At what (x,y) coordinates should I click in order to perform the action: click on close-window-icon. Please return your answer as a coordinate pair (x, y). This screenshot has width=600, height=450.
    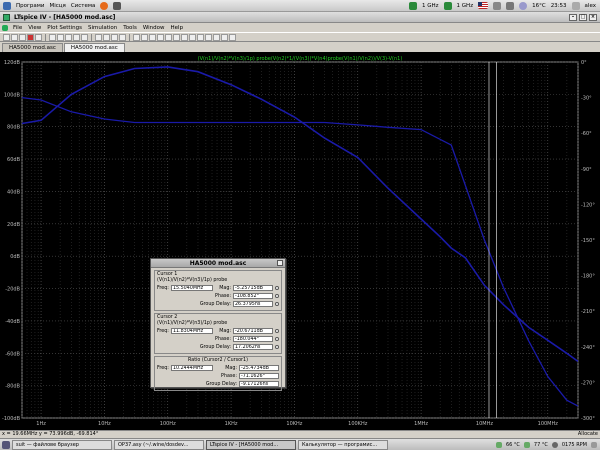
    Looking at the image, I should click on (122, 37).